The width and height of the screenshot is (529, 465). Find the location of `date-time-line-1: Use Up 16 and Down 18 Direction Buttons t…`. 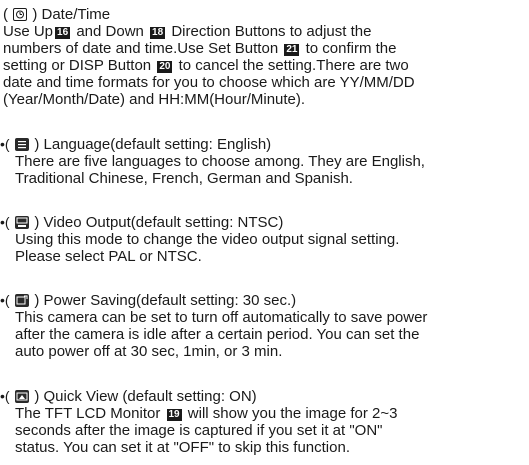

date-time-line-1: Use Up 16 and Down 18 Direction Buttons t… is located at coordinates (187, 31).